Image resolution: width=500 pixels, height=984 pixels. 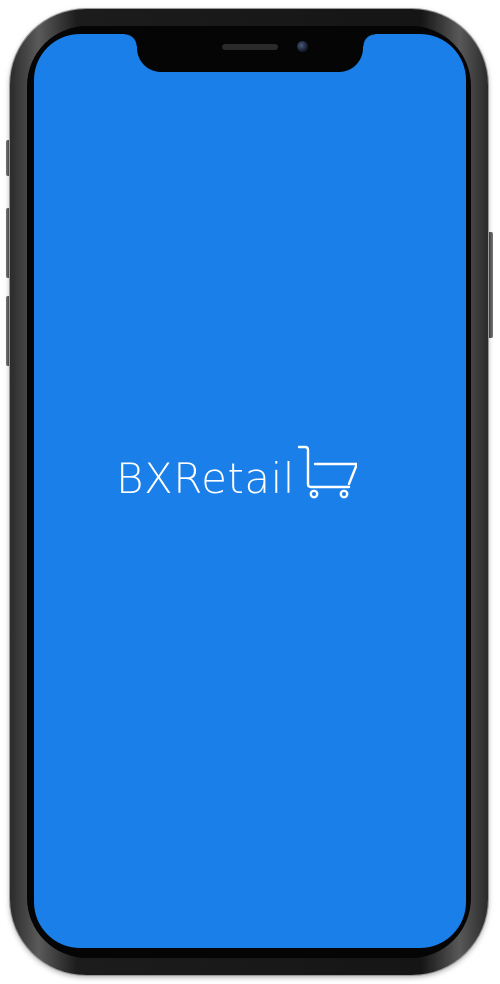 I want to click on shopping-cart-icon, so click(x=327, y=472).